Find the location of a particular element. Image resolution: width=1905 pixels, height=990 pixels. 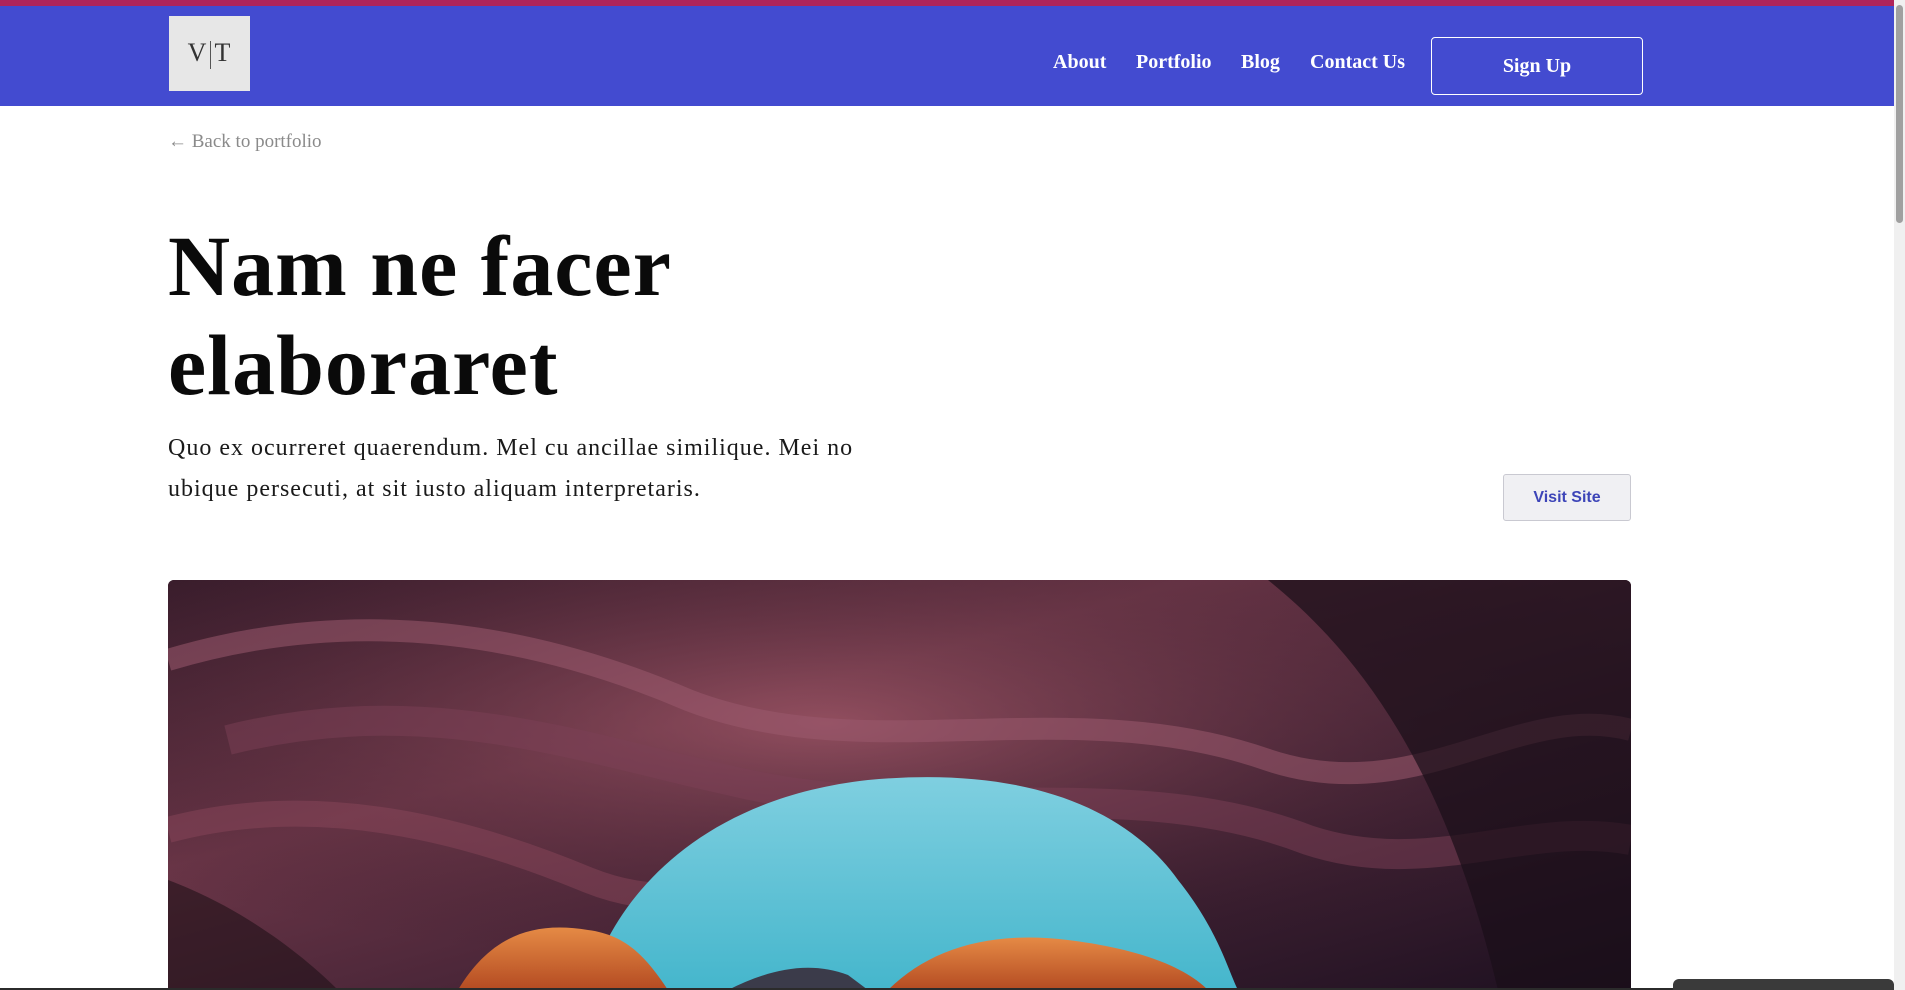

scrollbar-thumb is located at coordinates (1899, 114).